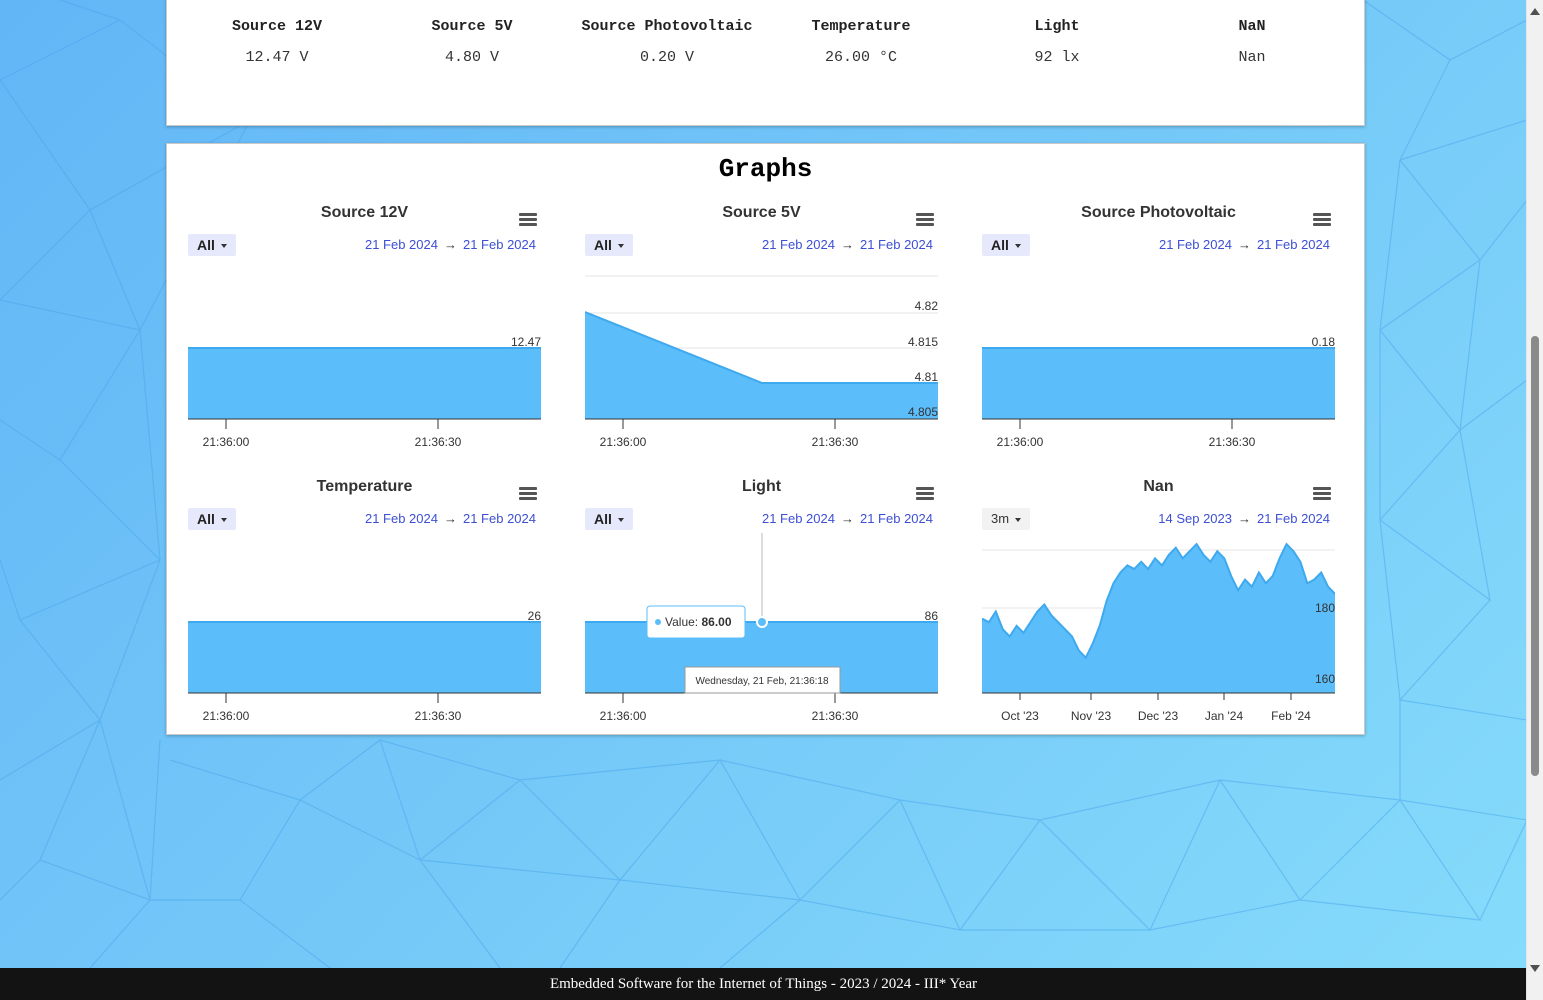 The width and height of the screenshot is (1543, 1000). Describe the element at coordinates (1252, 40) in the screenshot. I see `sensor-nan: NaN Nan` at that location.